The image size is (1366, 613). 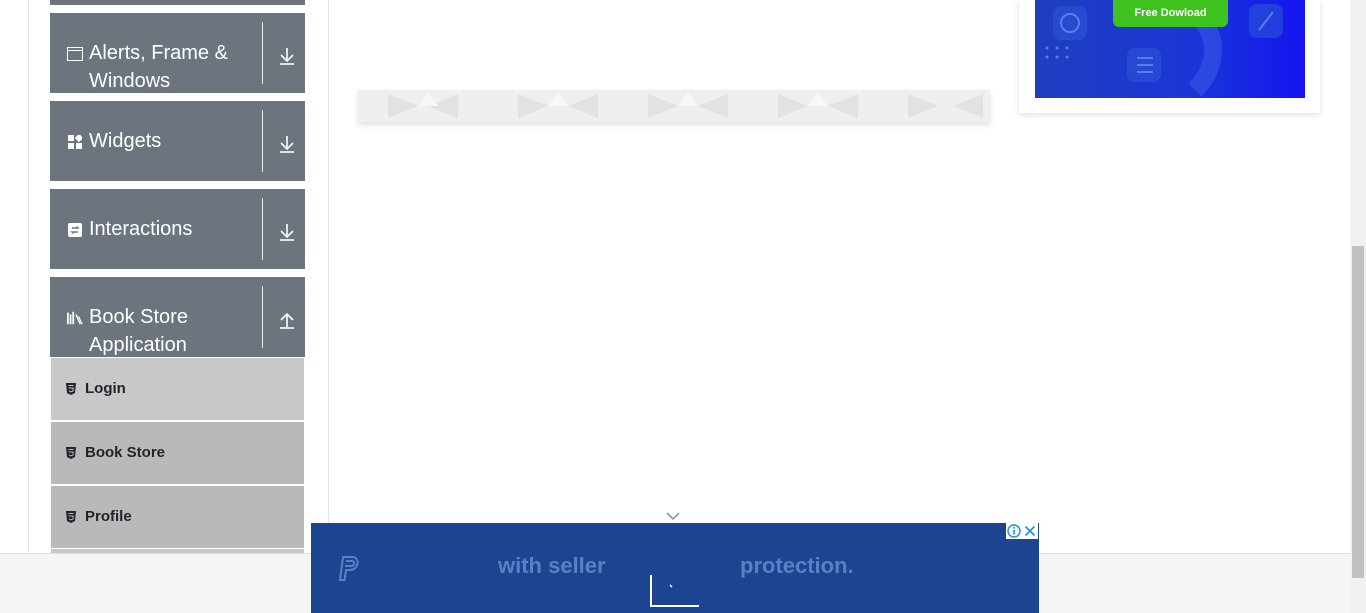 What do you see at coordinates (674, 106) in the screenshot?
I see `banner-image` at bounding box center [674, 106].